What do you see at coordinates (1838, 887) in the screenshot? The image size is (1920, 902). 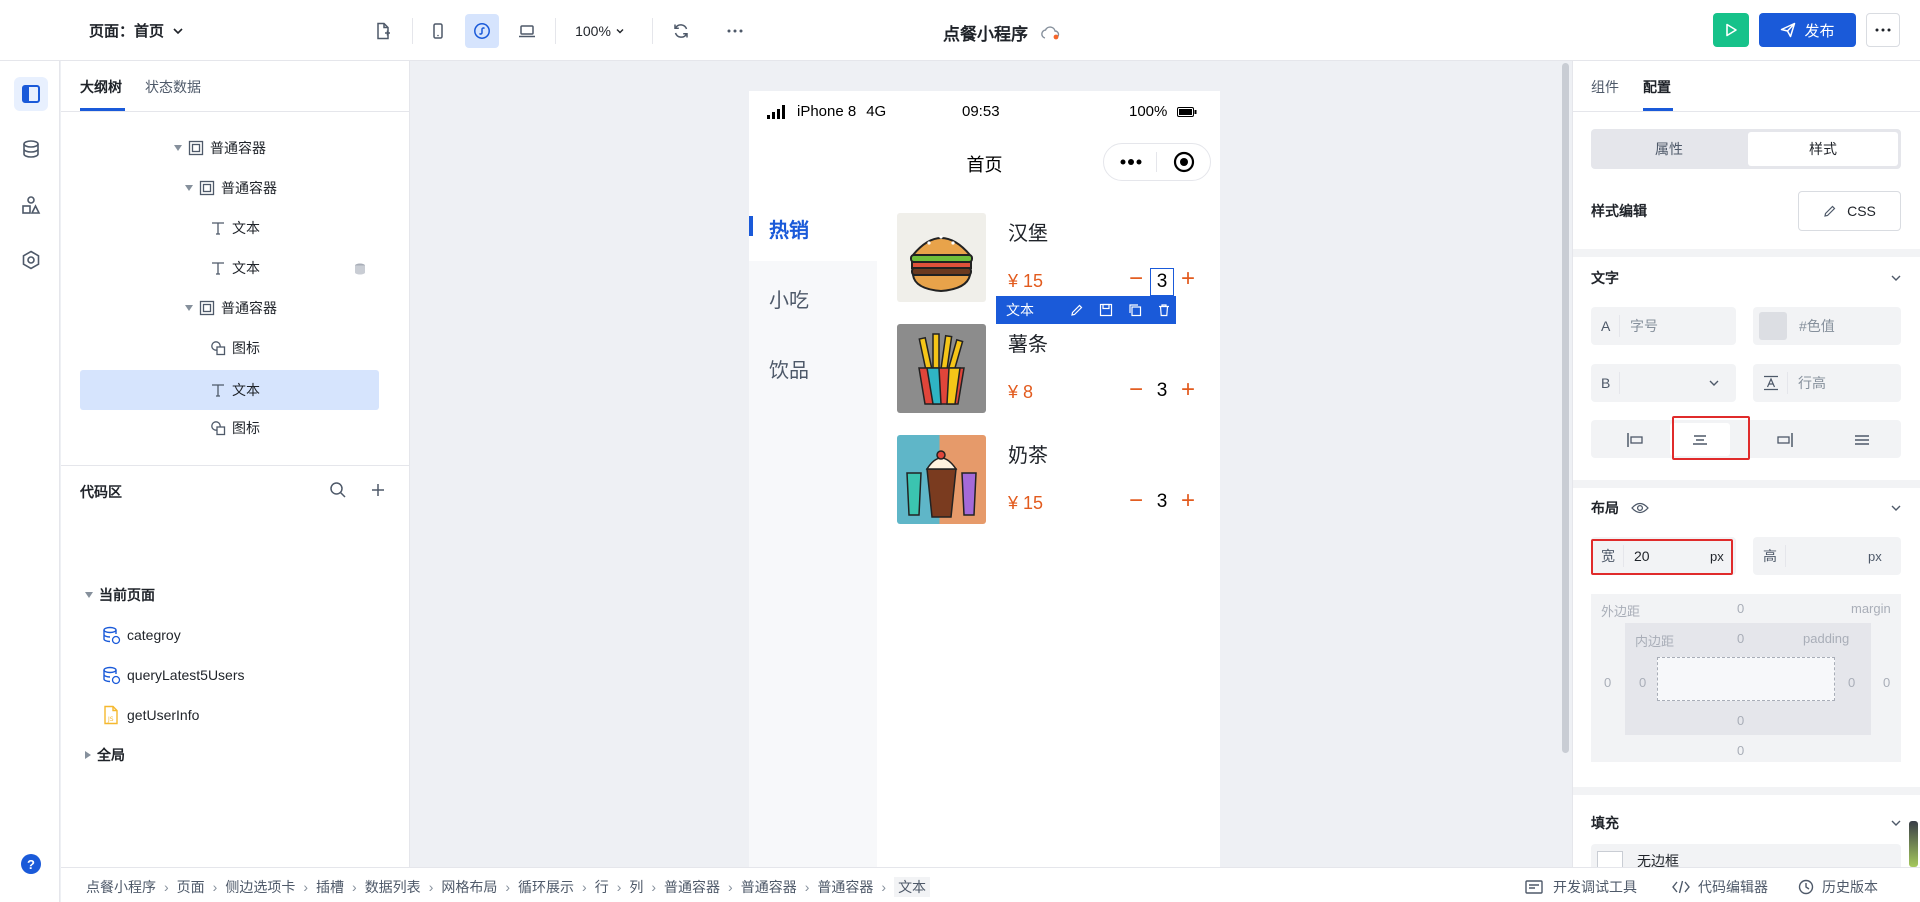 I see `history-button: 历史版本` at bounding box center [1838, 887].